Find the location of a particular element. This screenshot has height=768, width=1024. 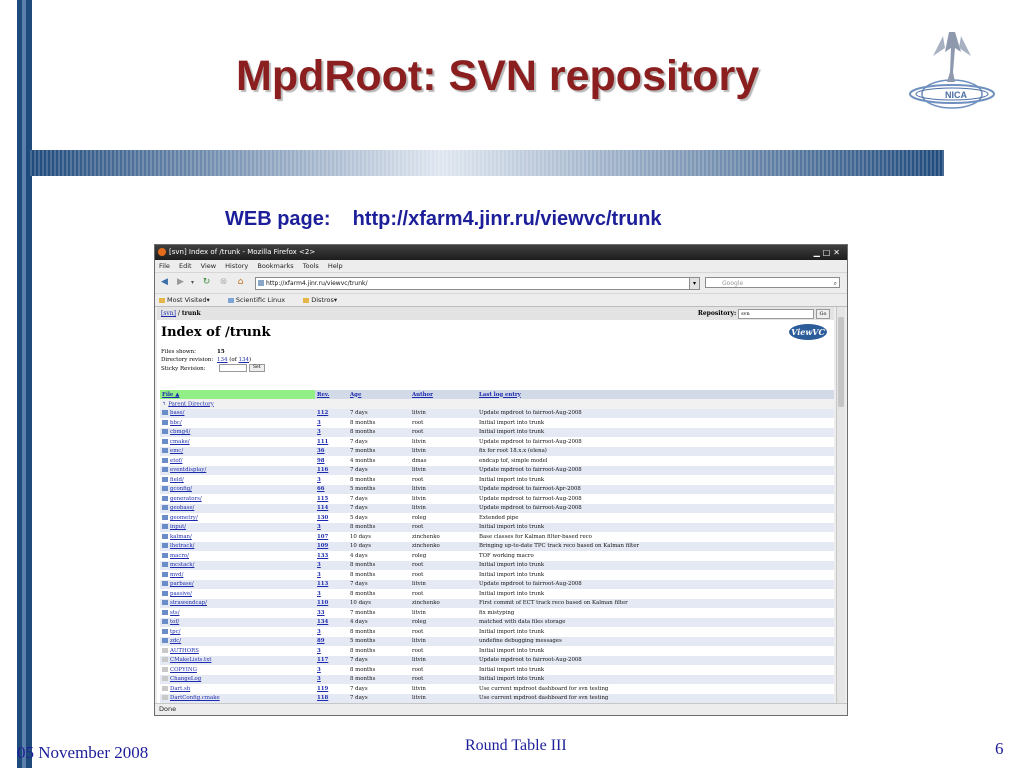

web-page-url: http://xfarm4.jinr.ru/viewvc/trunk is located at coordinates (507, 219).